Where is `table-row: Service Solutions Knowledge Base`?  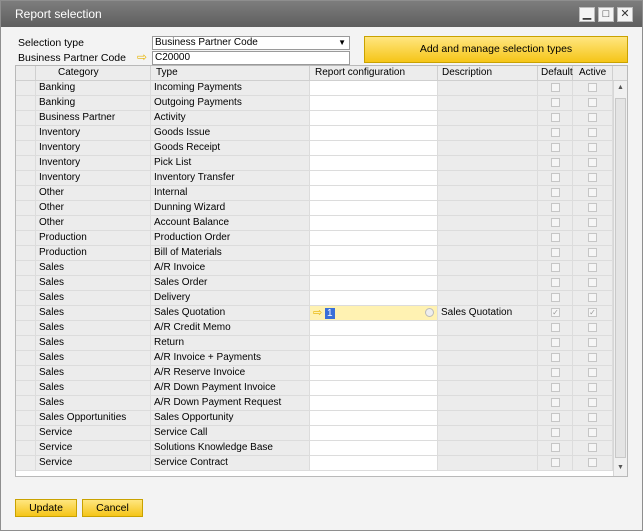
table-row: Service Solutions Knowledge Base is located at coordinates (314, 448).